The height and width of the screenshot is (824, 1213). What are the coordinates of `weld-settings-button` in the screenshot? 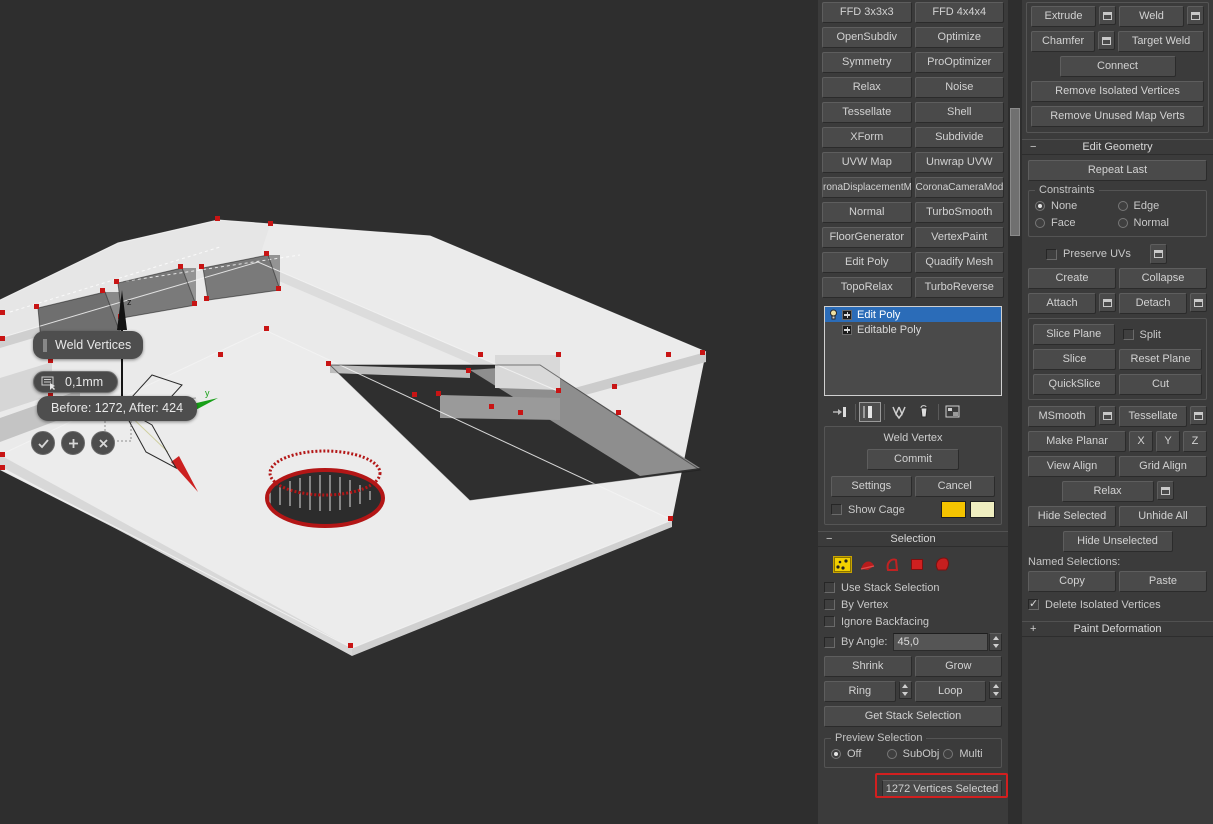 It's located at (1195, 15).